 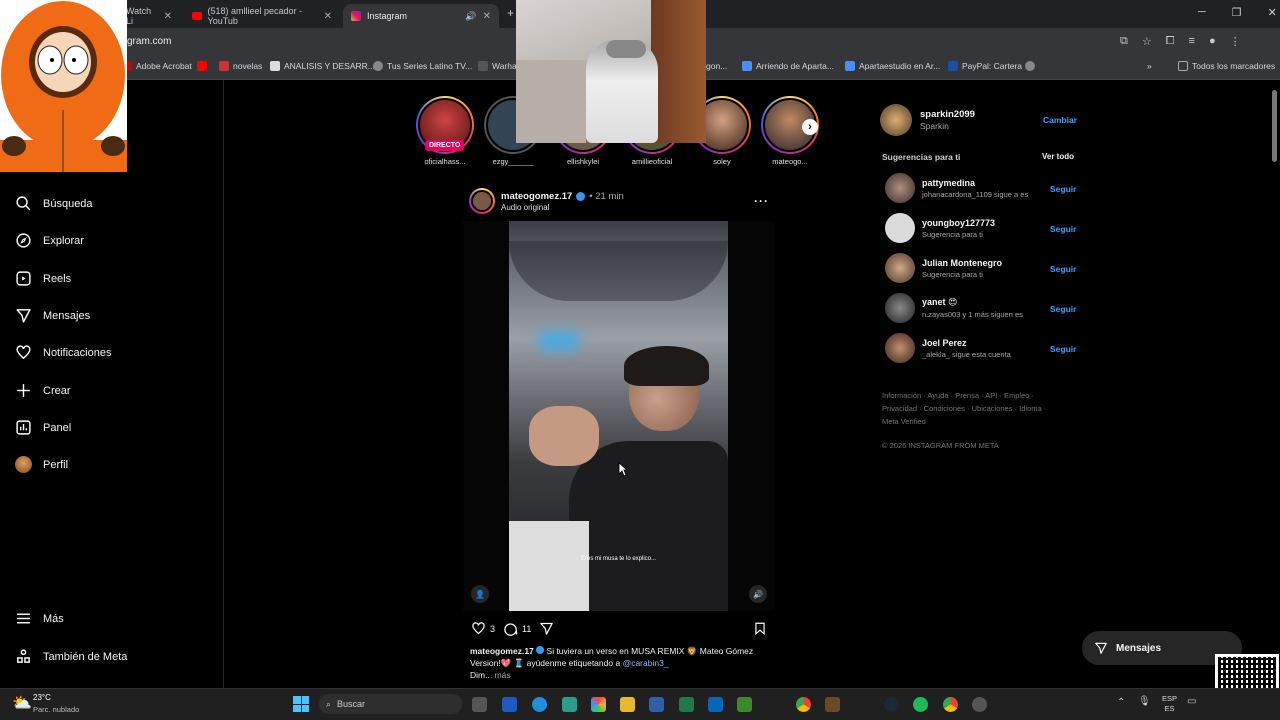 What do you see at coordinates (43, 278) in the screenshot?
I see `nav-reels: Reels` at bounding box center [43, 278].